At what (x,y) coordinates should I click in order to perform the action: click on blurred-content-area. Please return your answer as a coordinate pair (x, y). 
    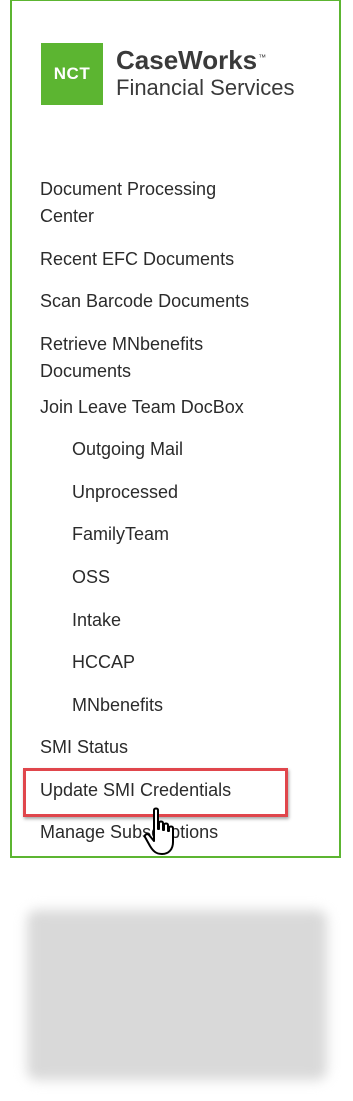
    Looking at the image, I should click on (177, 995).